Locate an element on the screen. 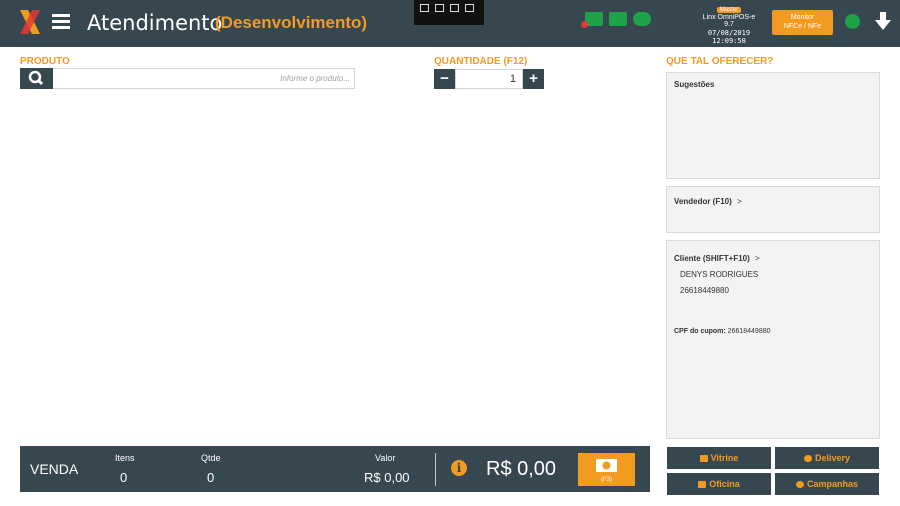  quantity-total-value: 0 is located at coordinates (211, 477).